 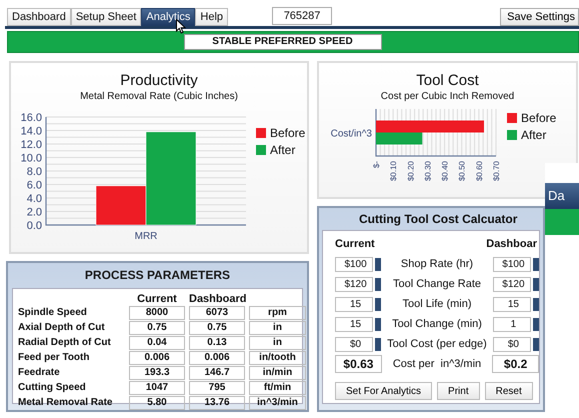 I want to click on chart-subtitle: Cost per Cubic Inch Removed, so click(x=448, y=96).